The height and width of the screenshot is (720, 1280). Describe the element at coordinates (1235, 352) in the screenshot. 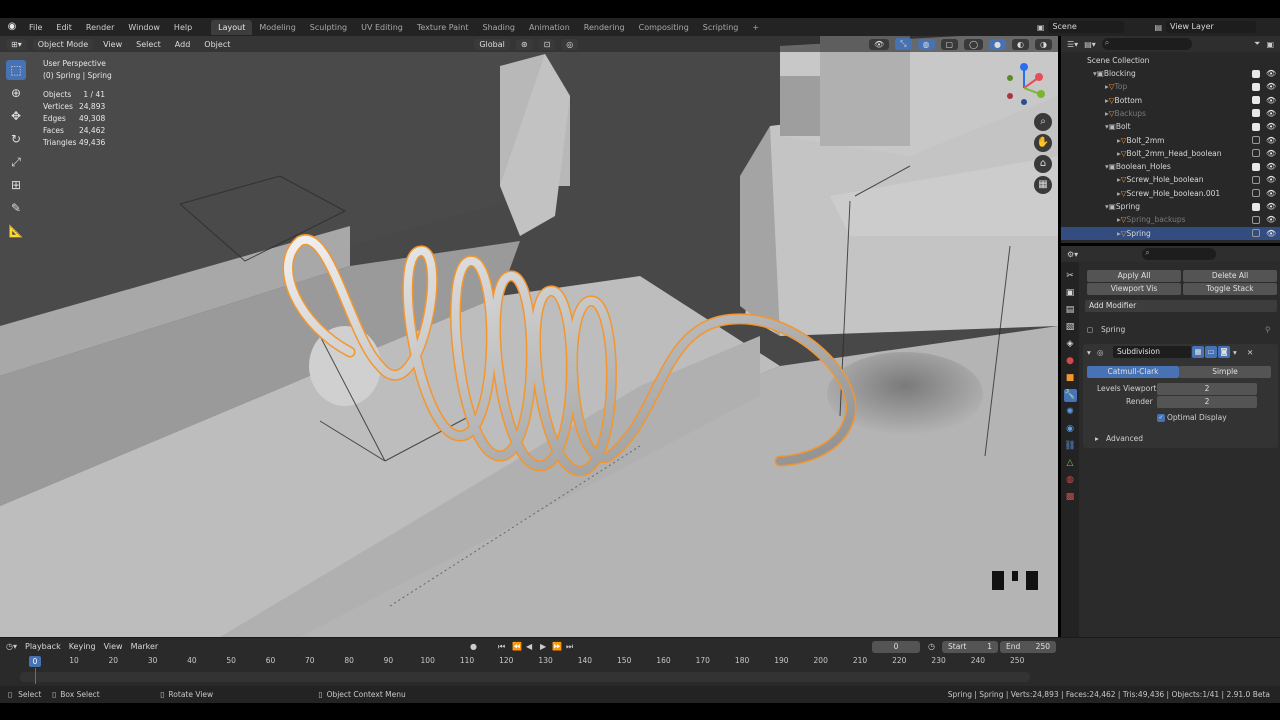

I see `modifier-menu-icon: ▾` at that location.